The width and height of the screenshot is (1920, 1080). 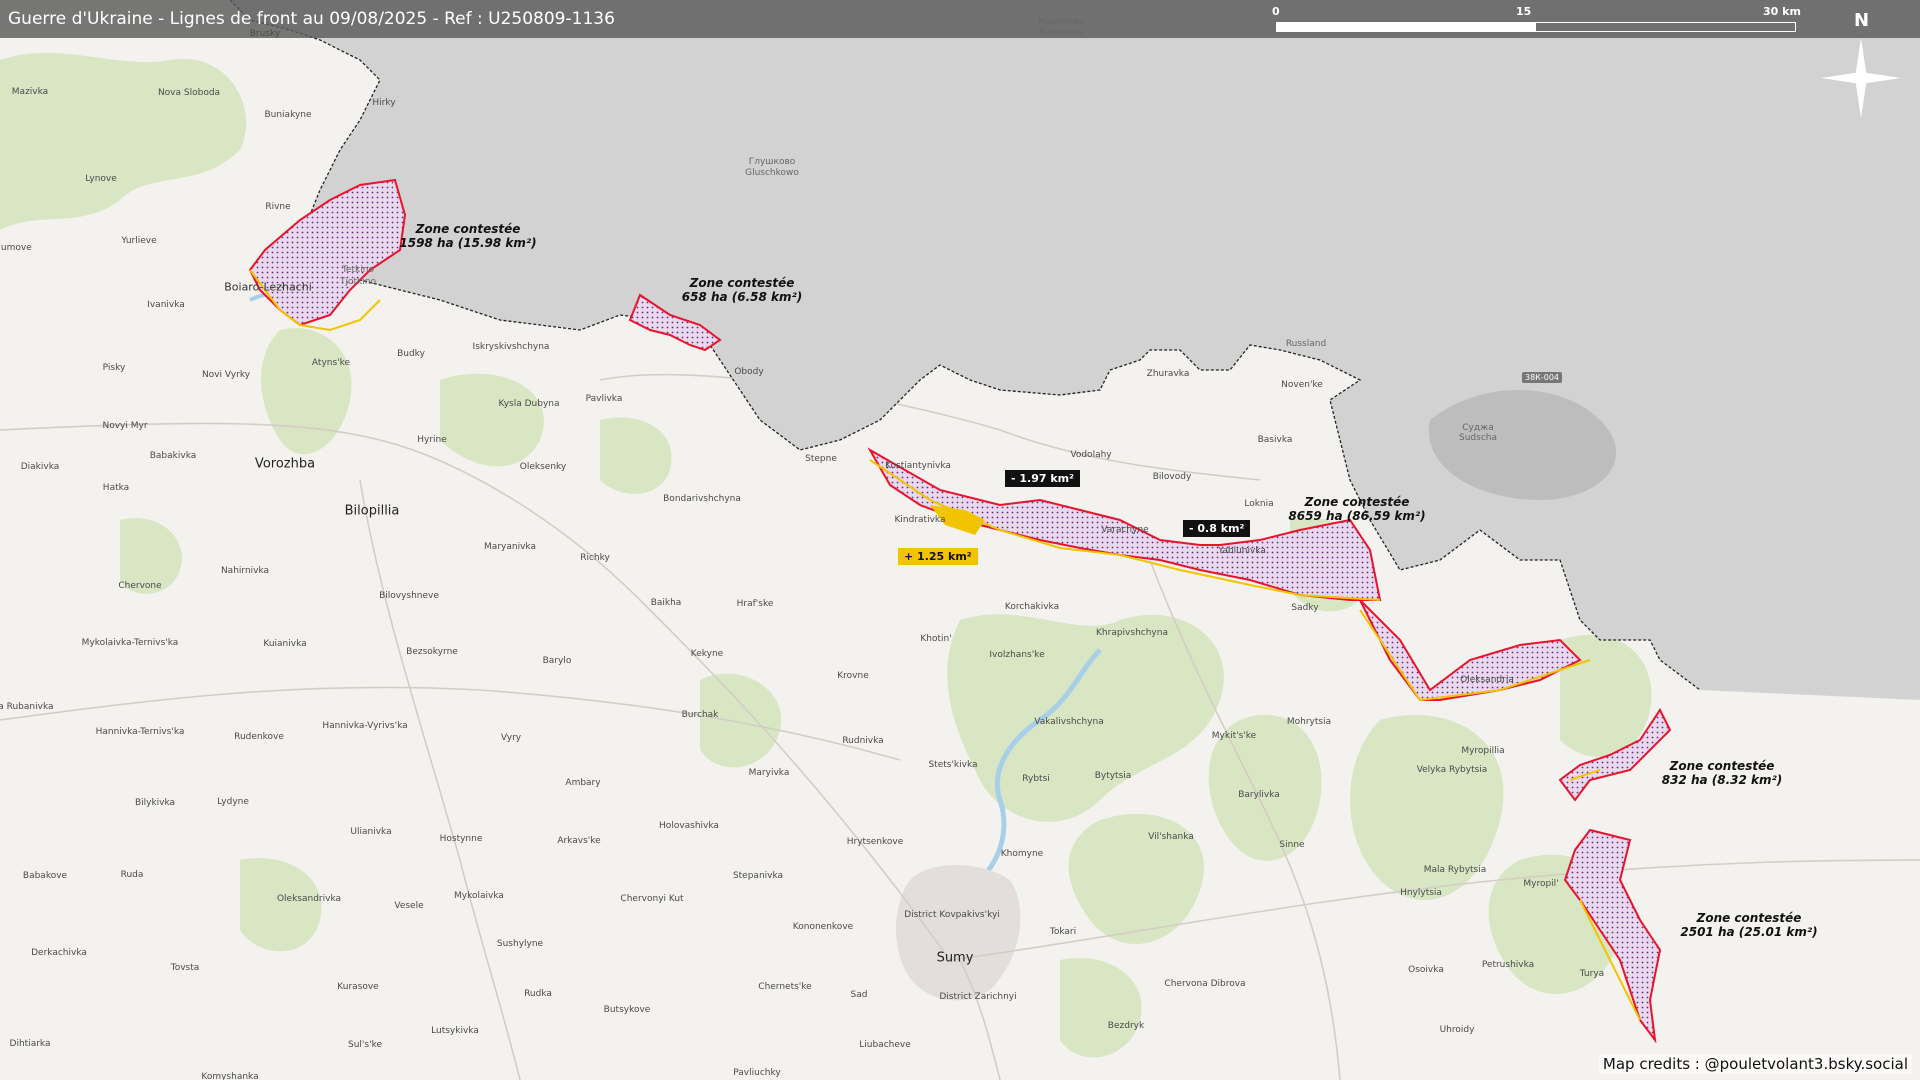 I want to click on place-label: Sudscha, so click(x=1478, y=438).